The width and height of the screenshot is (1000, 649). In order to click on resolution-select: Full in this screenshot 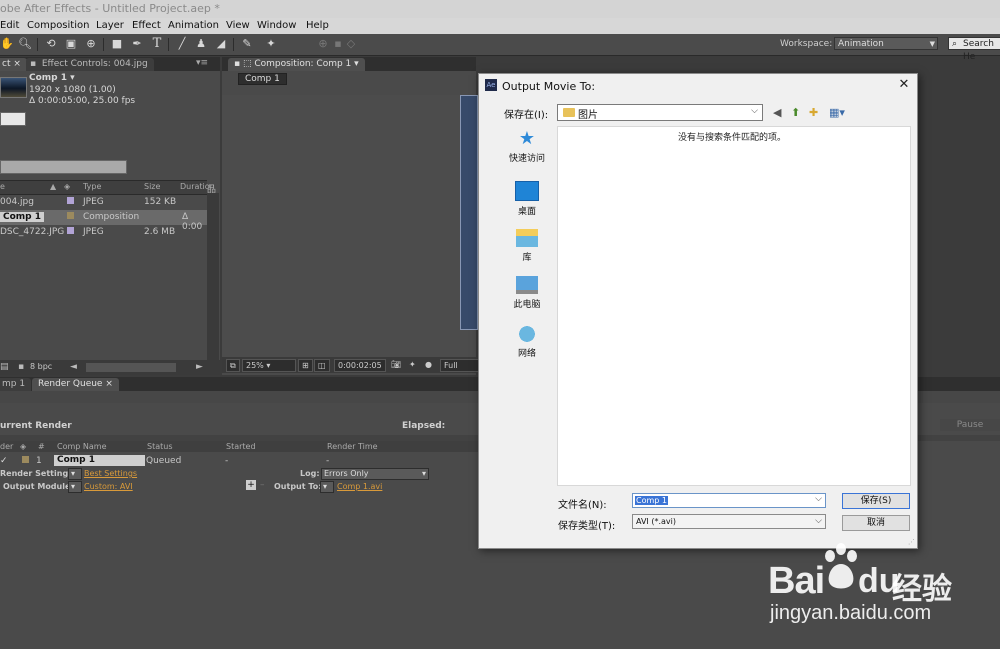, I will do `click(460, 365)`.